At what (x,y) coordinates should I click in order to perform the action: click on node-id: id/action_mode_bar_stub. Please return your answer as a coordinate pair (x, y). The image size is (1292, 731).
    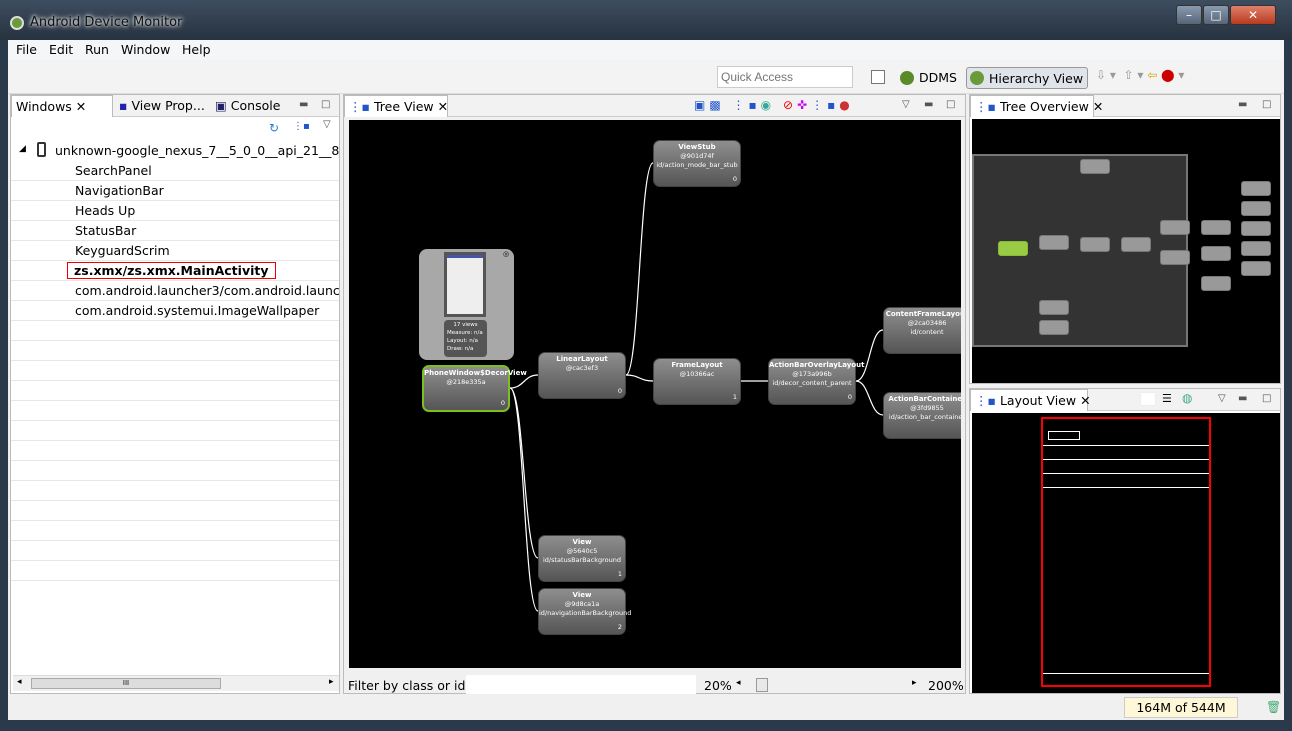
    Looking at the image, I should click on (697, 165).